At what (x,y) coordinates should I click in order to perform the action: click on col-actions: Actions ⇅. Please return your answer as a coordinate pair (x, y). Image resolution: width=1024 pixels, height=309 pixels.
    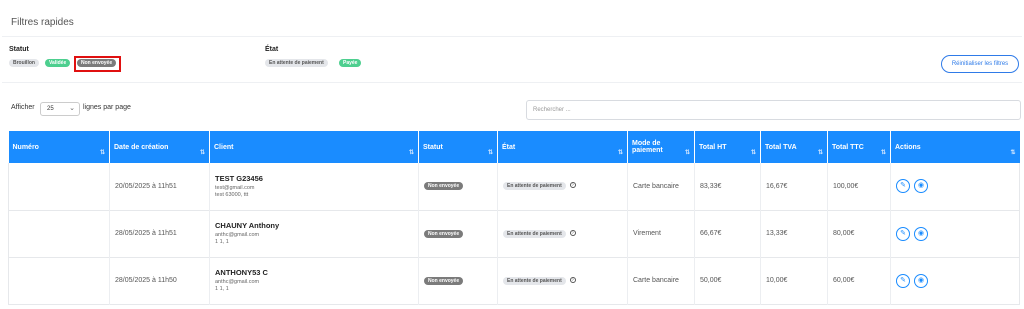
    Looking at the image, I should click on (955, 147).